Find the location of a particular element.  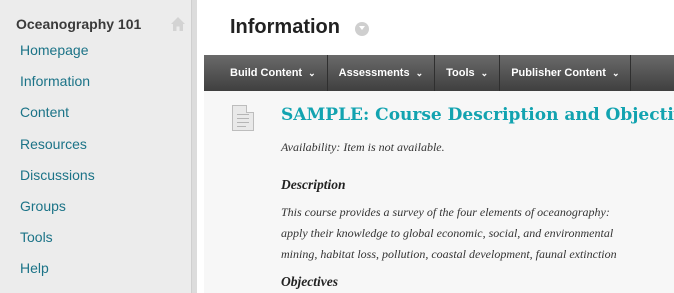

availability-text: Availability: Item is not available. is located at coordinates (363, 147).